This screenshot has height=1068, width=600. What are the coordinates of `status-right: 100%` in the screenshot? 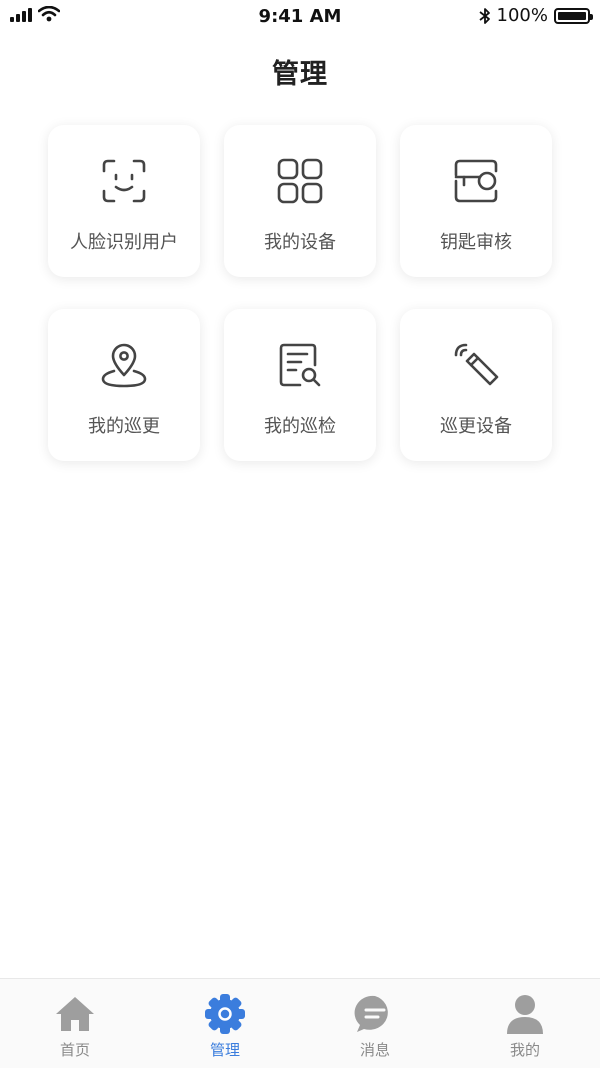 It's located at (535, 15).